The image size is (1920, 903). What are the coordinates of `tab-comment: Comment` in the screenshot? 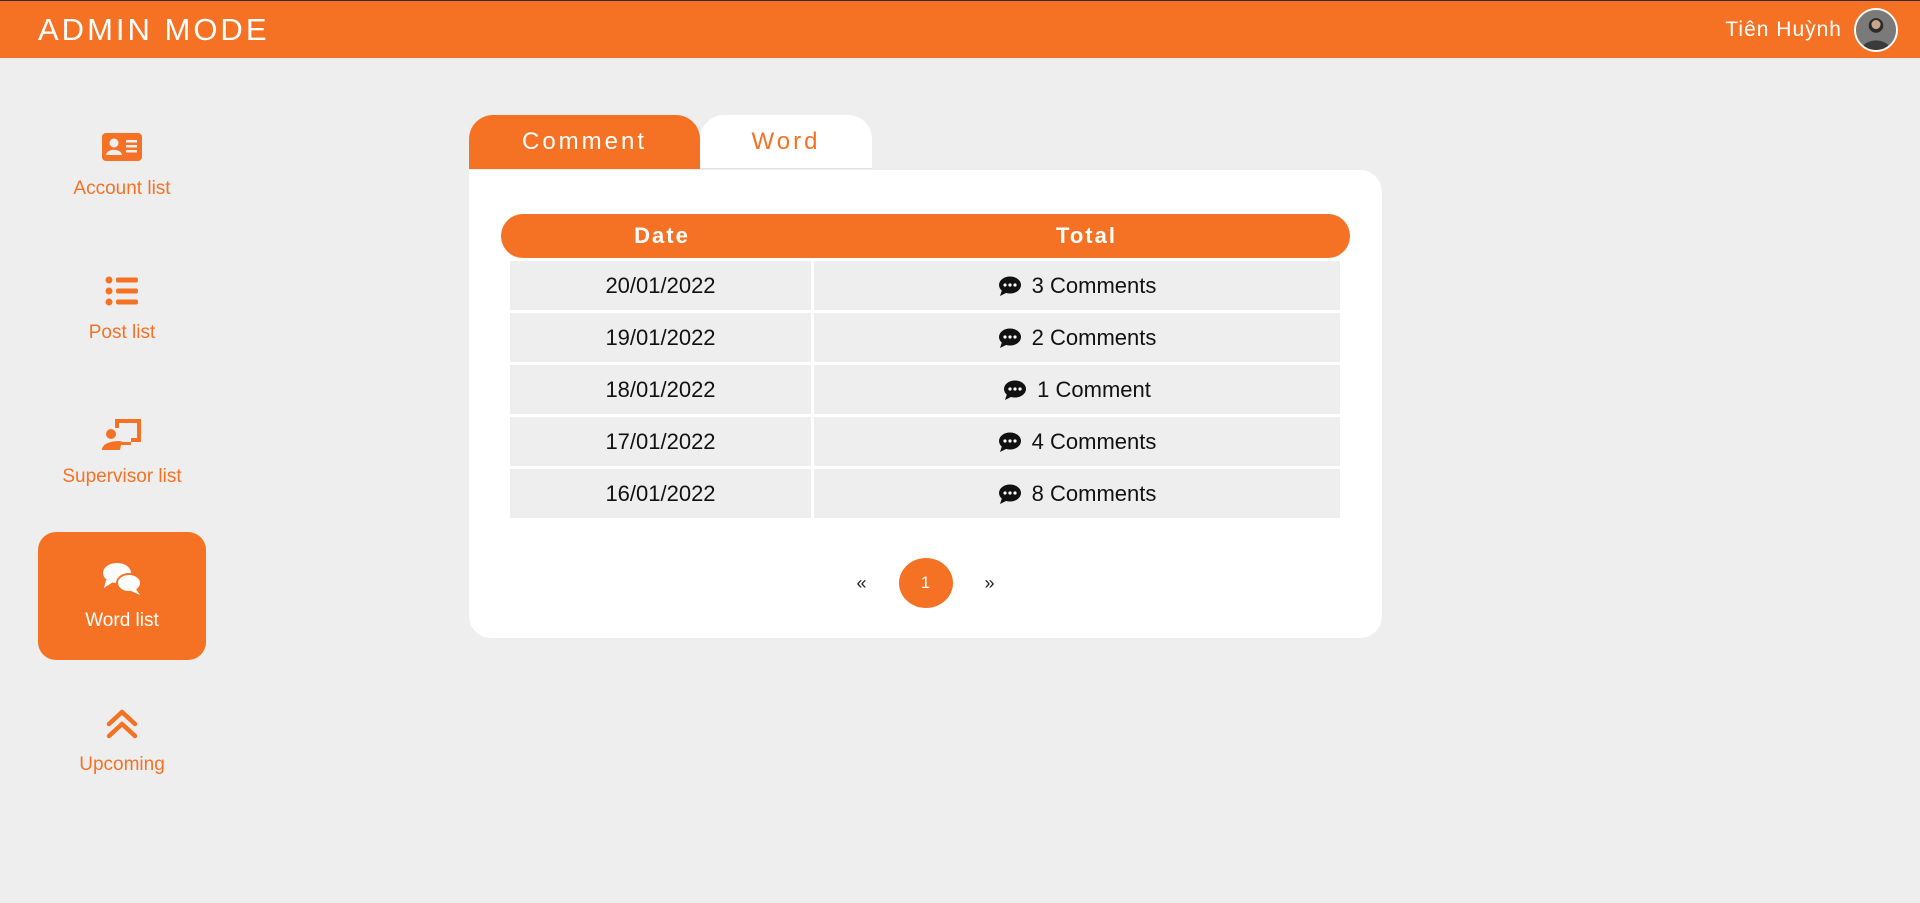 It's located at (584, 142).